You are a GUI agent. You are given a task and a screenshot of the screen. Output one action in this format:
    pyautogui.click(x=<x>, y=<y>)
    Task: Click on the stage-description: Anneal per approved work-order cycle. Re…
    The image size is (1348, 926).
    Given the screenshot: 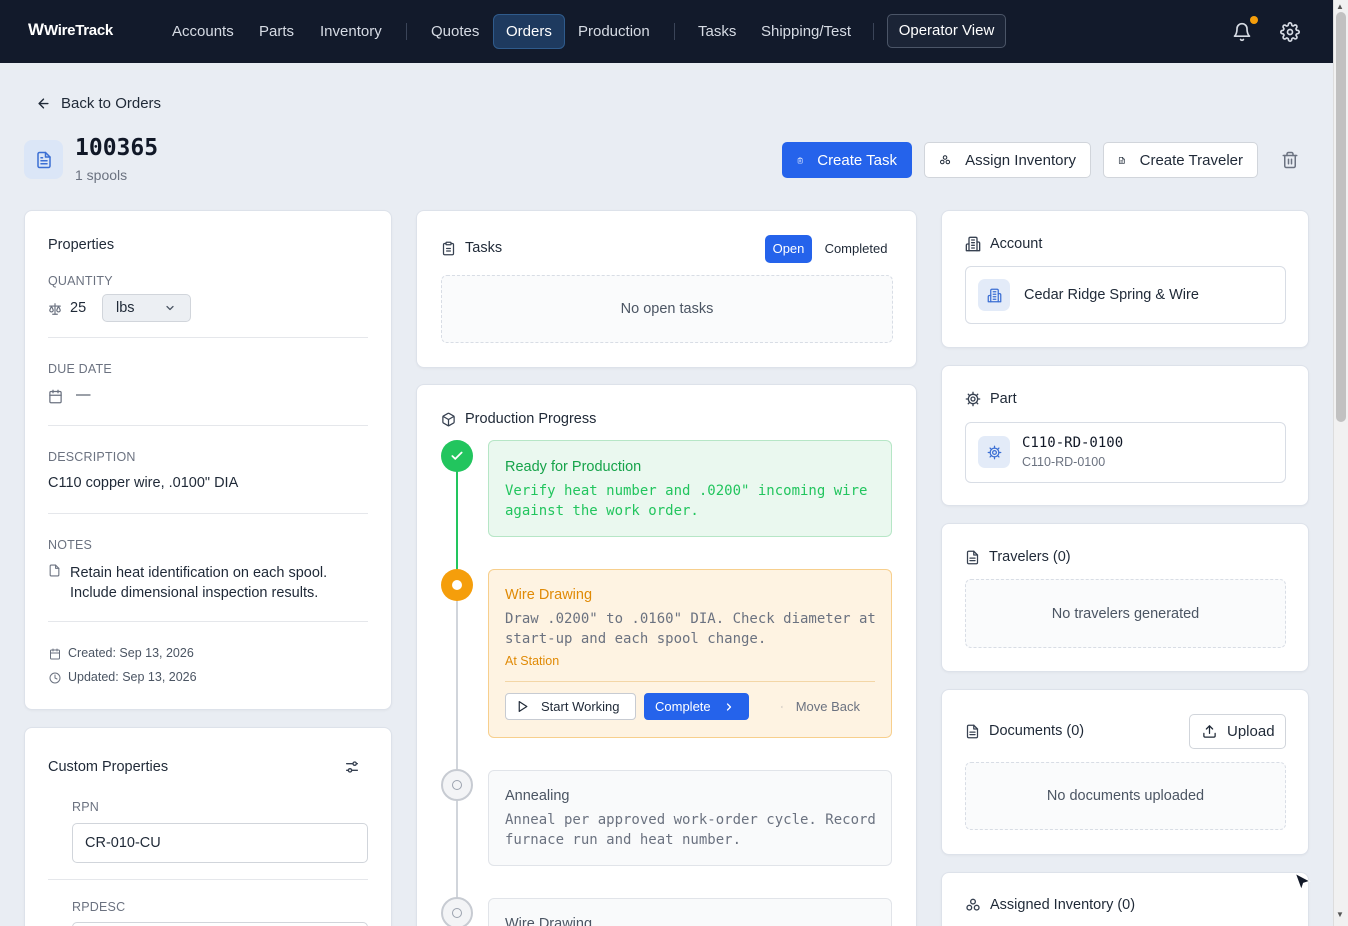 What is the action you would take?
    pyautogui.click(x=690, y=830)
    